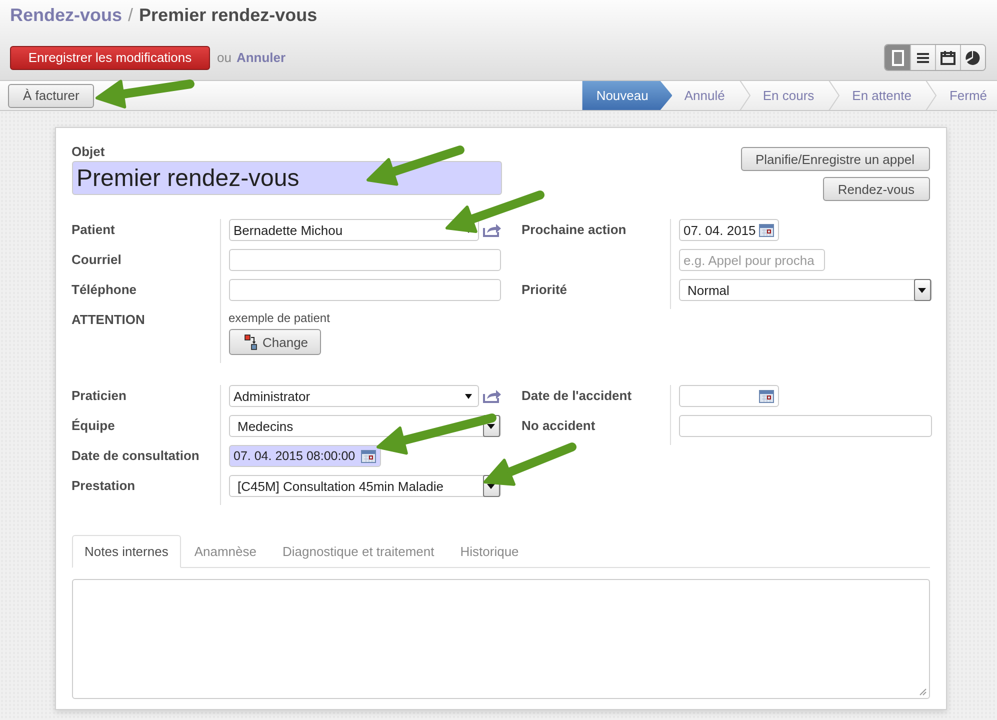 The width and height of the screenshot is (997, 720). What do you see at coordinates (353, 230) in the screenshot?
I see `dropdown-field: Bernadette Michou` at bounding box center [353, 230].